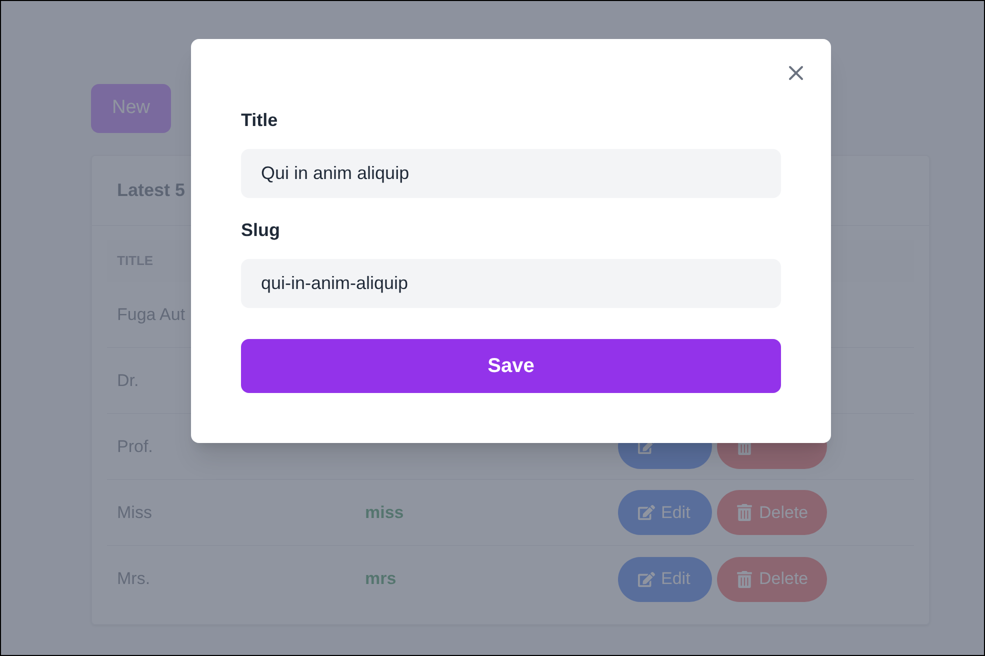  Describe the element at coordinates (384, 512) in the screenshot. I see `post-slug: miss` at that location.